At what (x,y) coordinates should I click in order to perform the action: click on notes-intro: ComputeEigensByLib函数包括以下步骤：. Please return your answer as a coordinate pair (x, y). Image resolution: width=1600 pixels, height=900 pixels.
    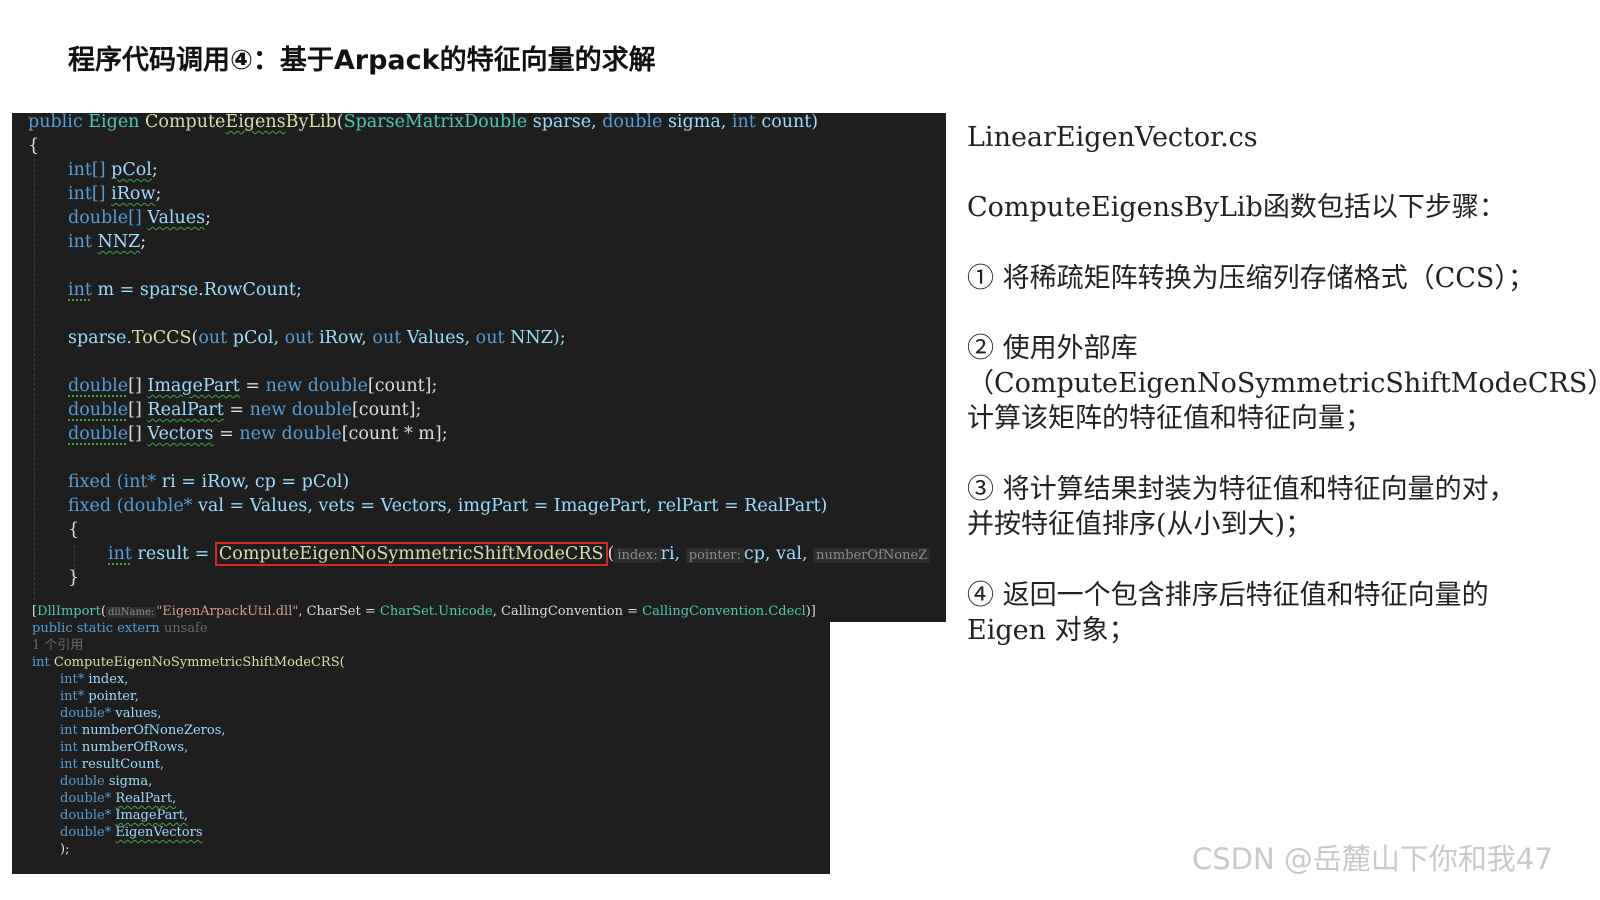
    Looking at the image, I should click on (1236, 207).